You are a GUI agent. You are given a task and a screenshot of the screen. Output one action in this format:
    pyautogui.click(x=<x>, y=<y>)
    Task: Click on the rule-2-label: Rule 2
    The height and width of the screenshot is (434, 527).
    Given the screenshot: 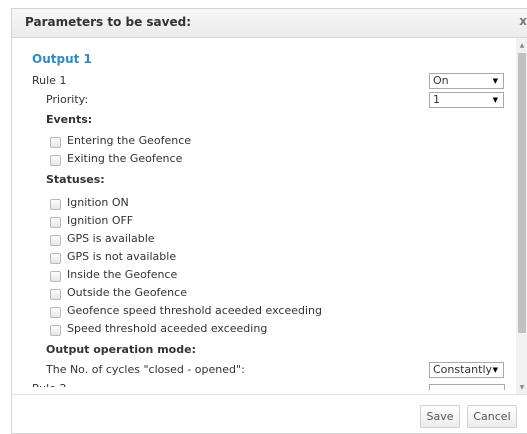 What is the action you would take?
    pyautogui.click(x=52, y=384)
    